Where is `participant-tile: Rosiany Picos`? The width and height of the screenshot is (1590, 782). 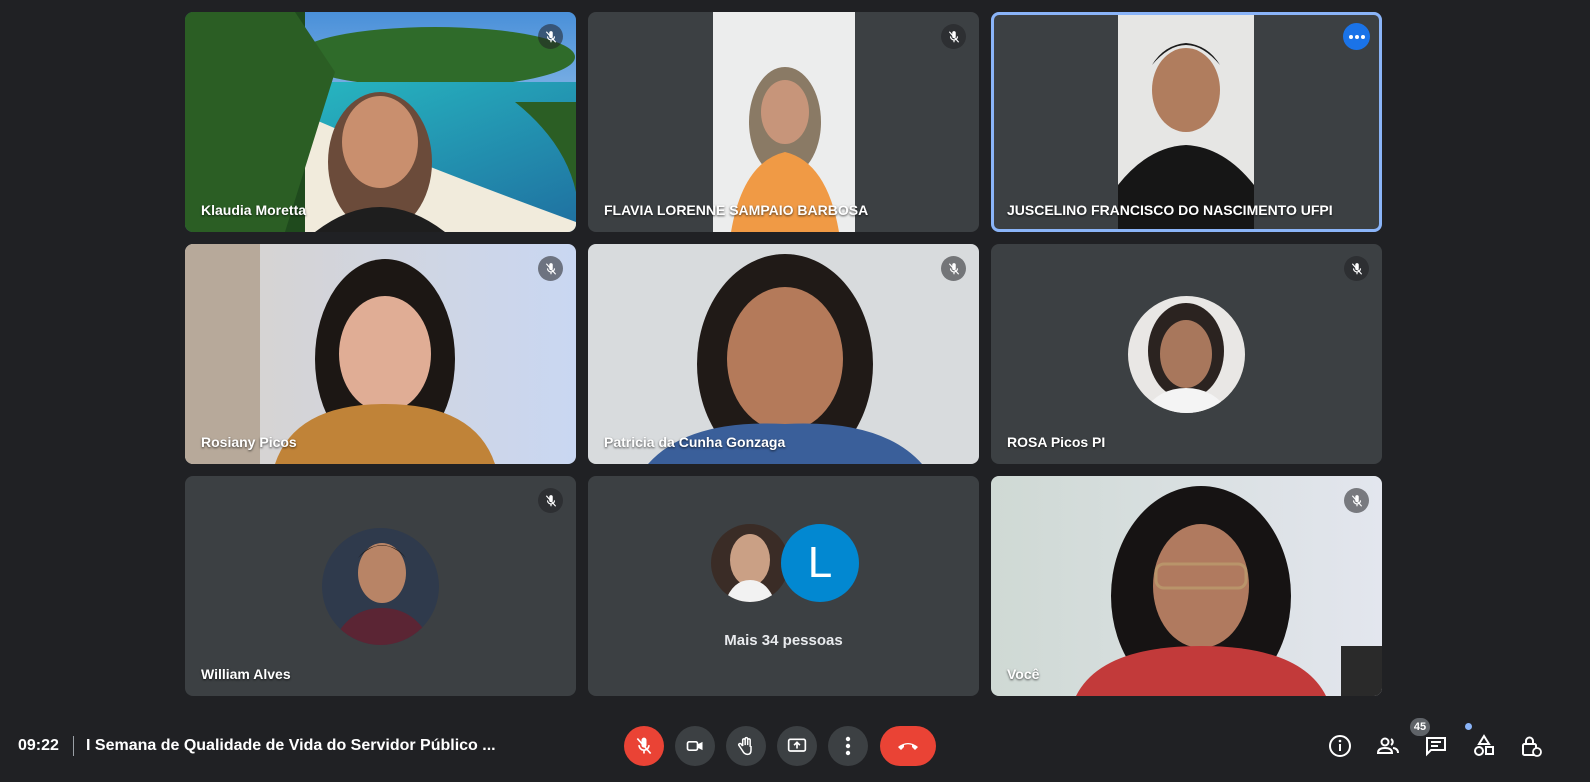
participant-tile: Rosiany Picos is located at coordinates (380, 354).